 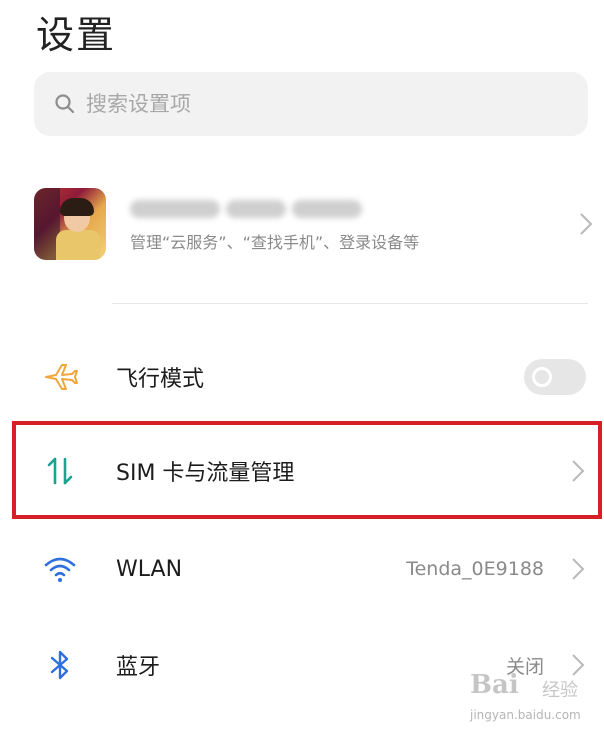 I want to click on search-bar, so click(x=311, y=104).